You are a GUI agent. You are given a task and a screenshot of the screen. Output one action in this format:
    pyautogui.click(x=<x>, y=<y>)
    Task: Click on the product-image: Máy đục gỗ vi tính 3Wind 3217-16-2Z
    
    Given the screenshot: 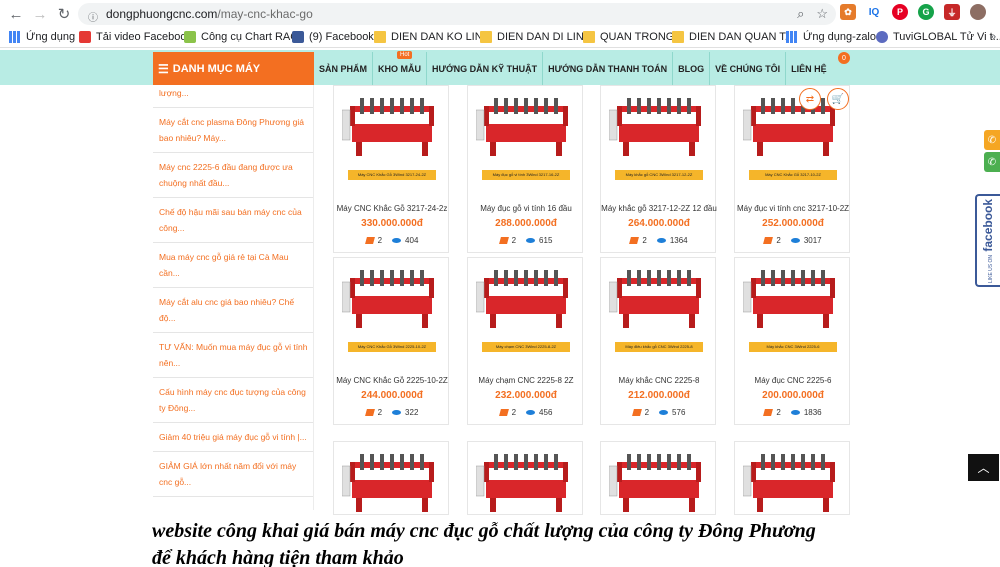 What is the action you would take?
    pyautogui.click(x=525, y=134)
    